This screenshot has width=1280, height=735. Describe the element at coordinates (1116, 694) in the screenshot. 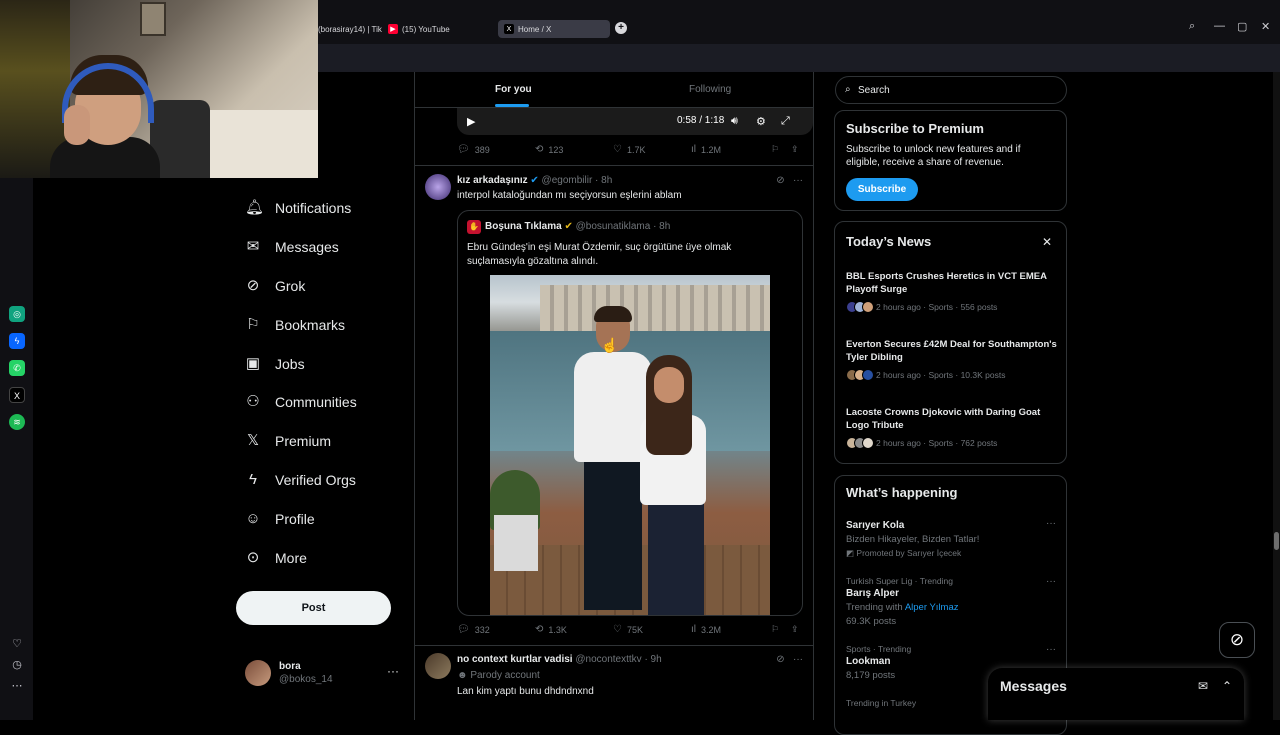

I see `messages-drawer: Messages ✉︎ ⌃` at that location.